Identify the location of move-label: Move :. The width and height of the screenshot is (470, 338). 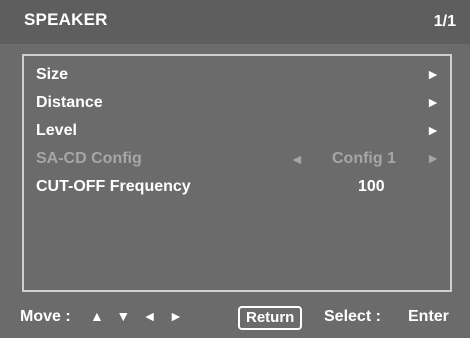
(45, 316).